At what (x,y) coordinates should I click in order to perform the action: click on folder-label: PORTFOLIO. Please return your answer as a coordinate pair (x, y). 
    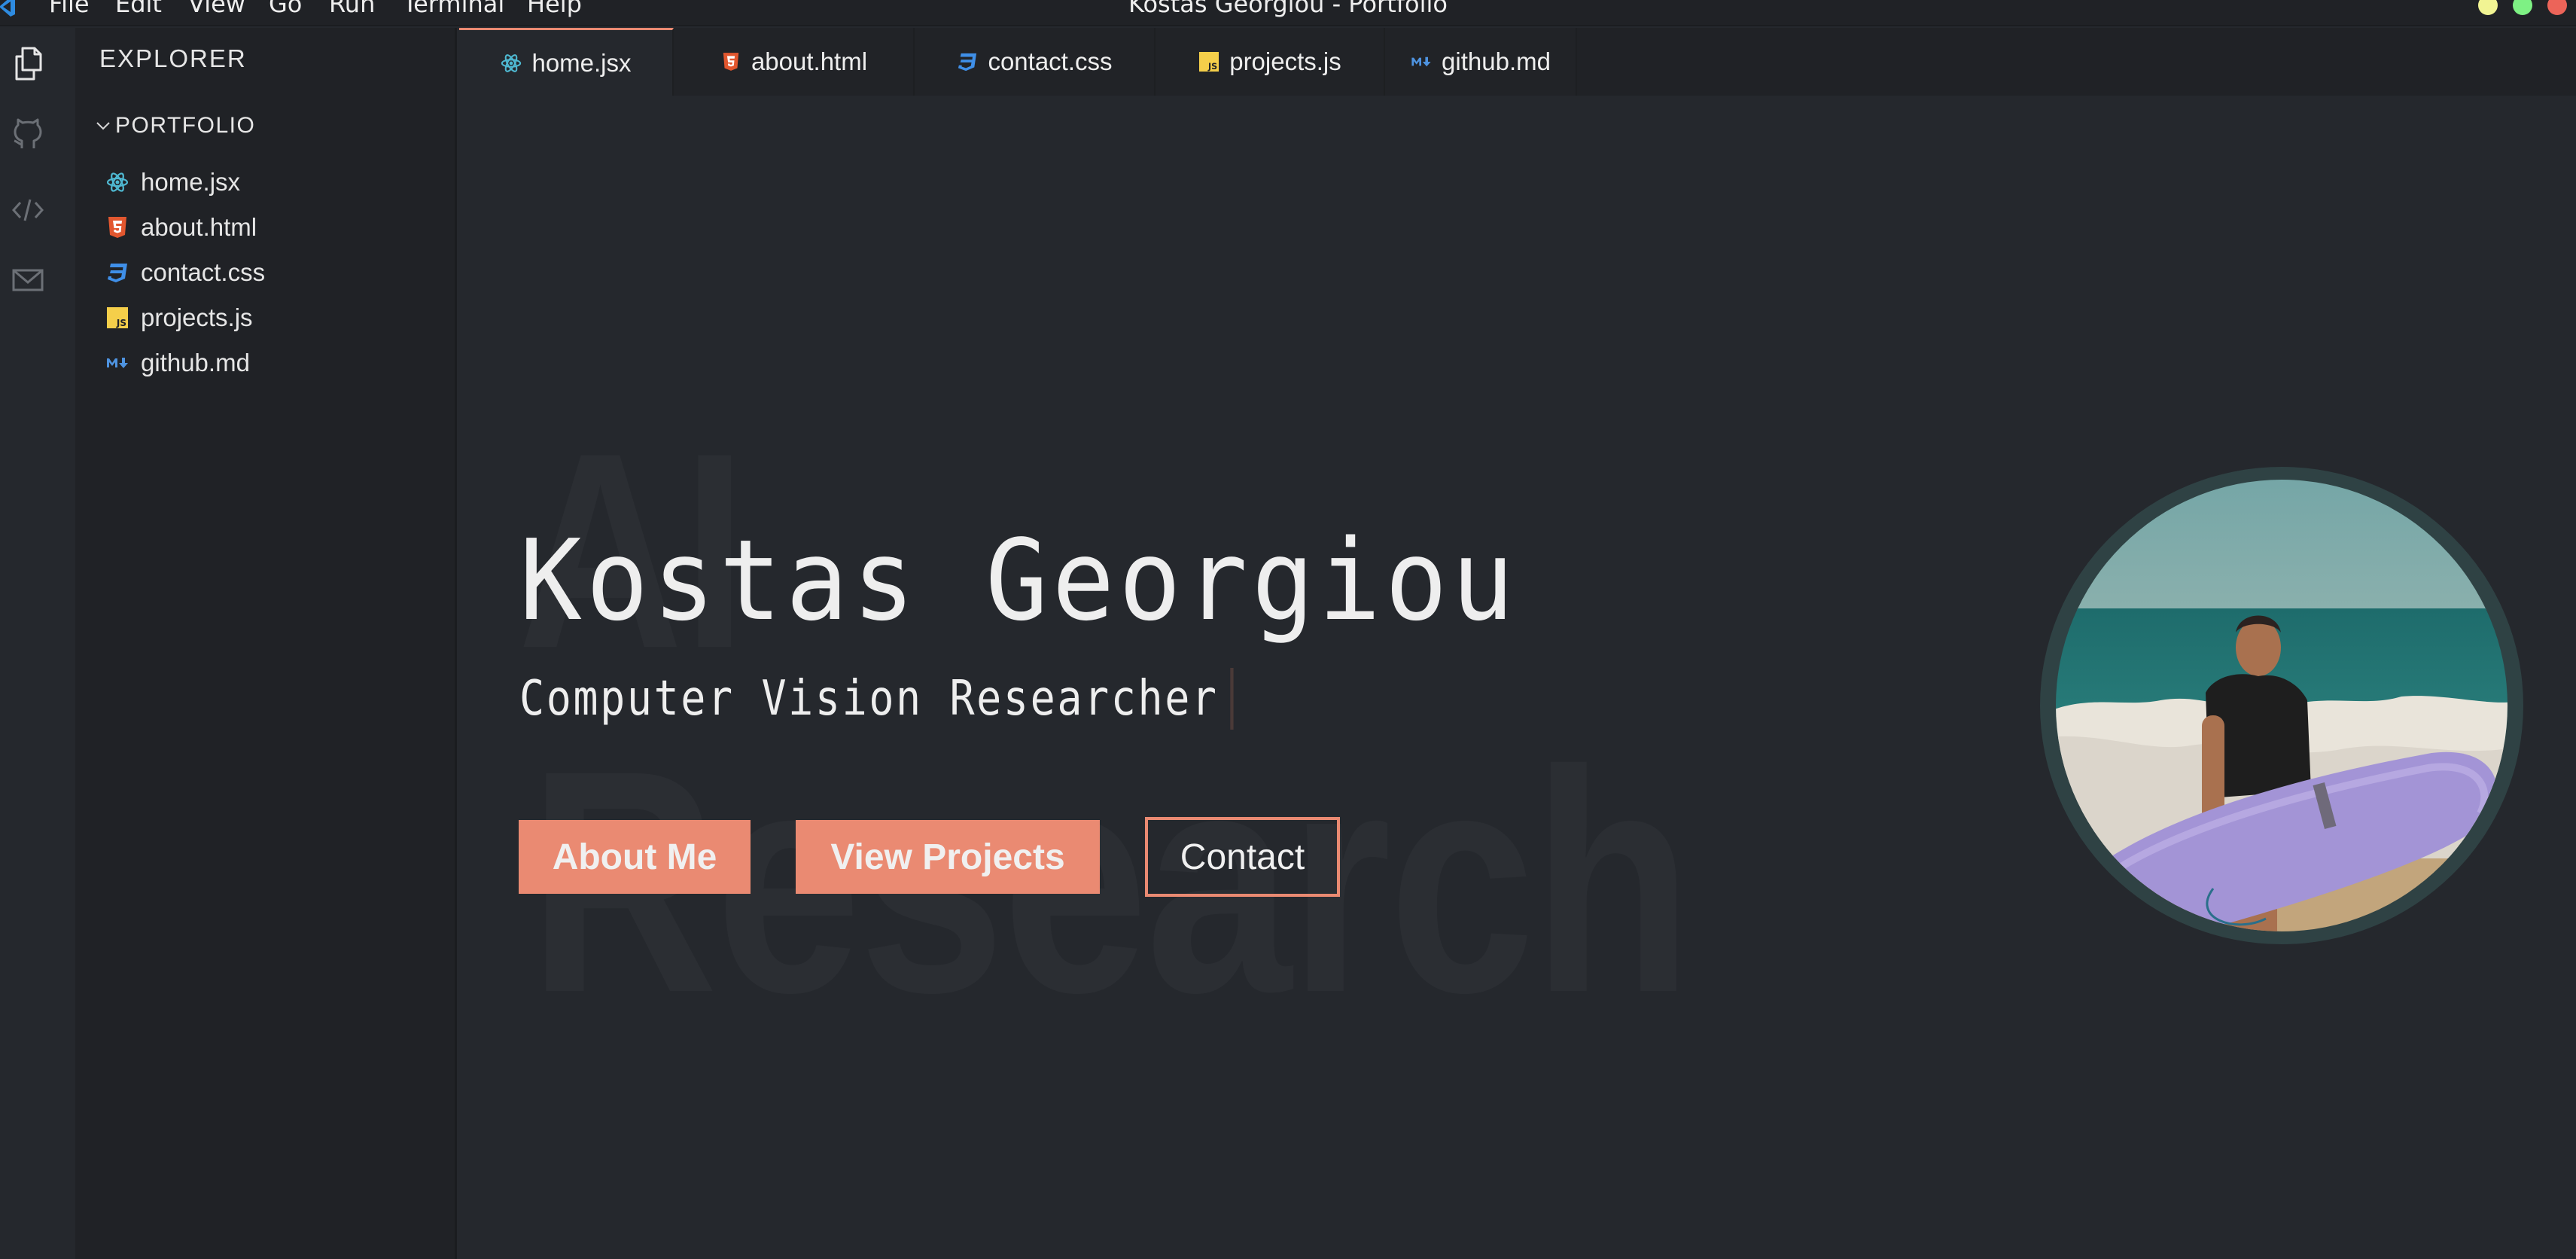
    Looking at the image, I should click on (186, 125).